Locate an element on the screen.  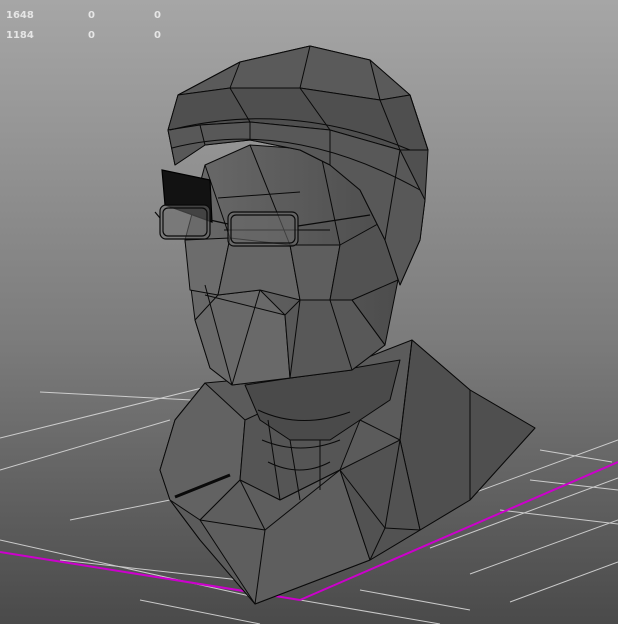
hud-row-faces: 1184 0 0 is located at coordinates (106, 36).